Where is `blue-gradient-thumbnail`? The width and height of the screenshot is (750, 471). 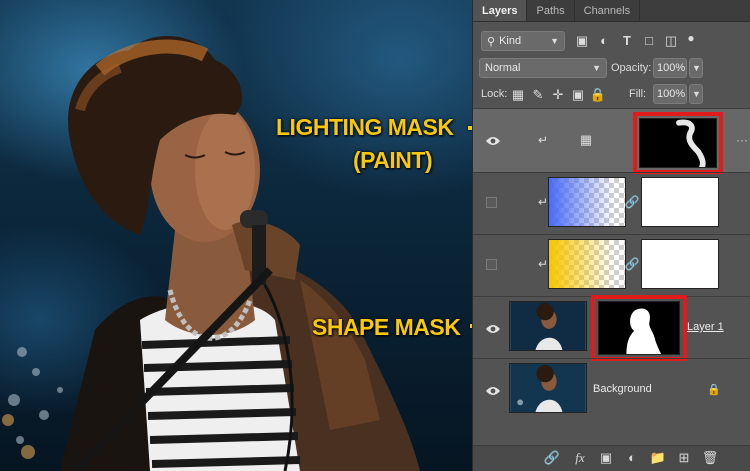 blue-gradient-thumbnail is located at coordinates (587, 202).